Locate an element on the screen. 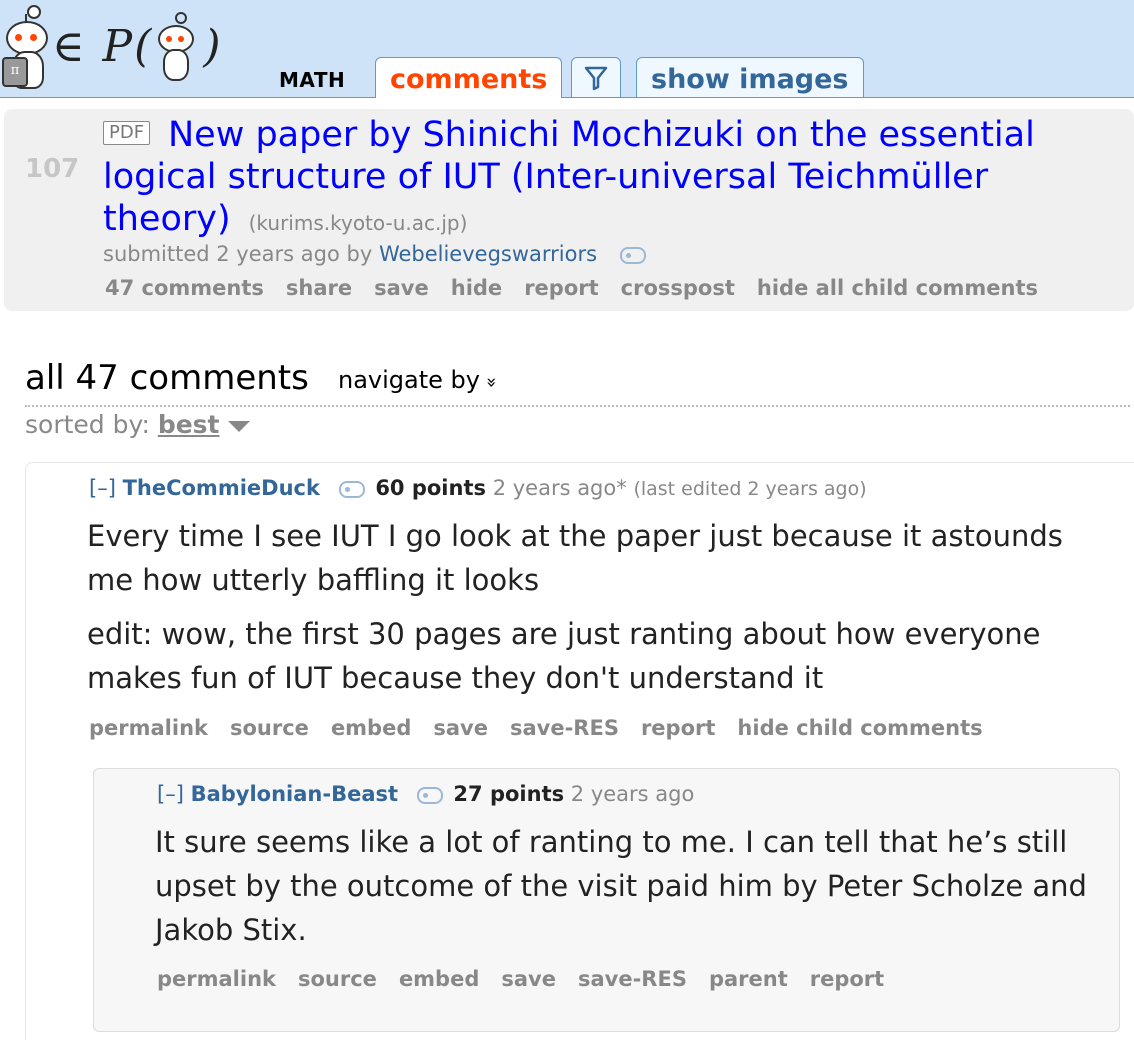 The width and height of the screenshot is (1134, 1040). comment-edited: (last edited 2 years ago) is located at coordinates (750, 489).